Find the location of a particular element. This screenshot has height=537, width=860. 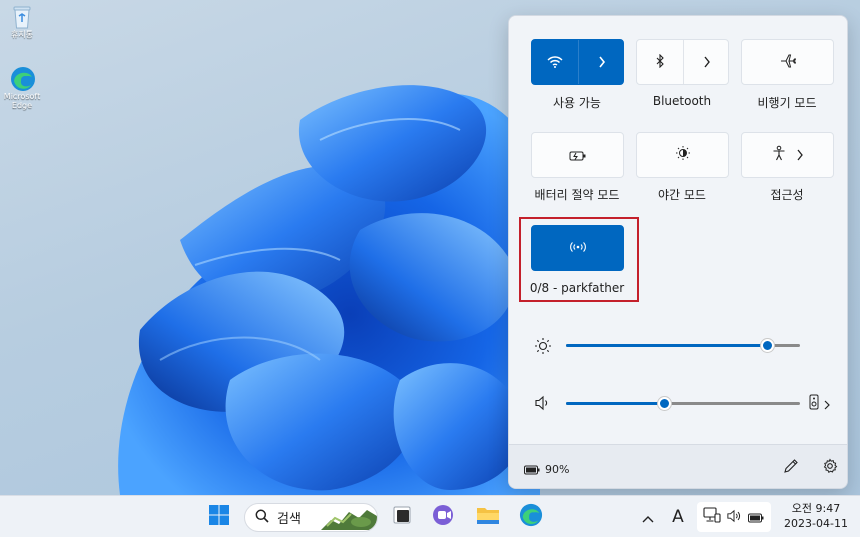

bluetooth-tile is located at coordinates (682, 62).